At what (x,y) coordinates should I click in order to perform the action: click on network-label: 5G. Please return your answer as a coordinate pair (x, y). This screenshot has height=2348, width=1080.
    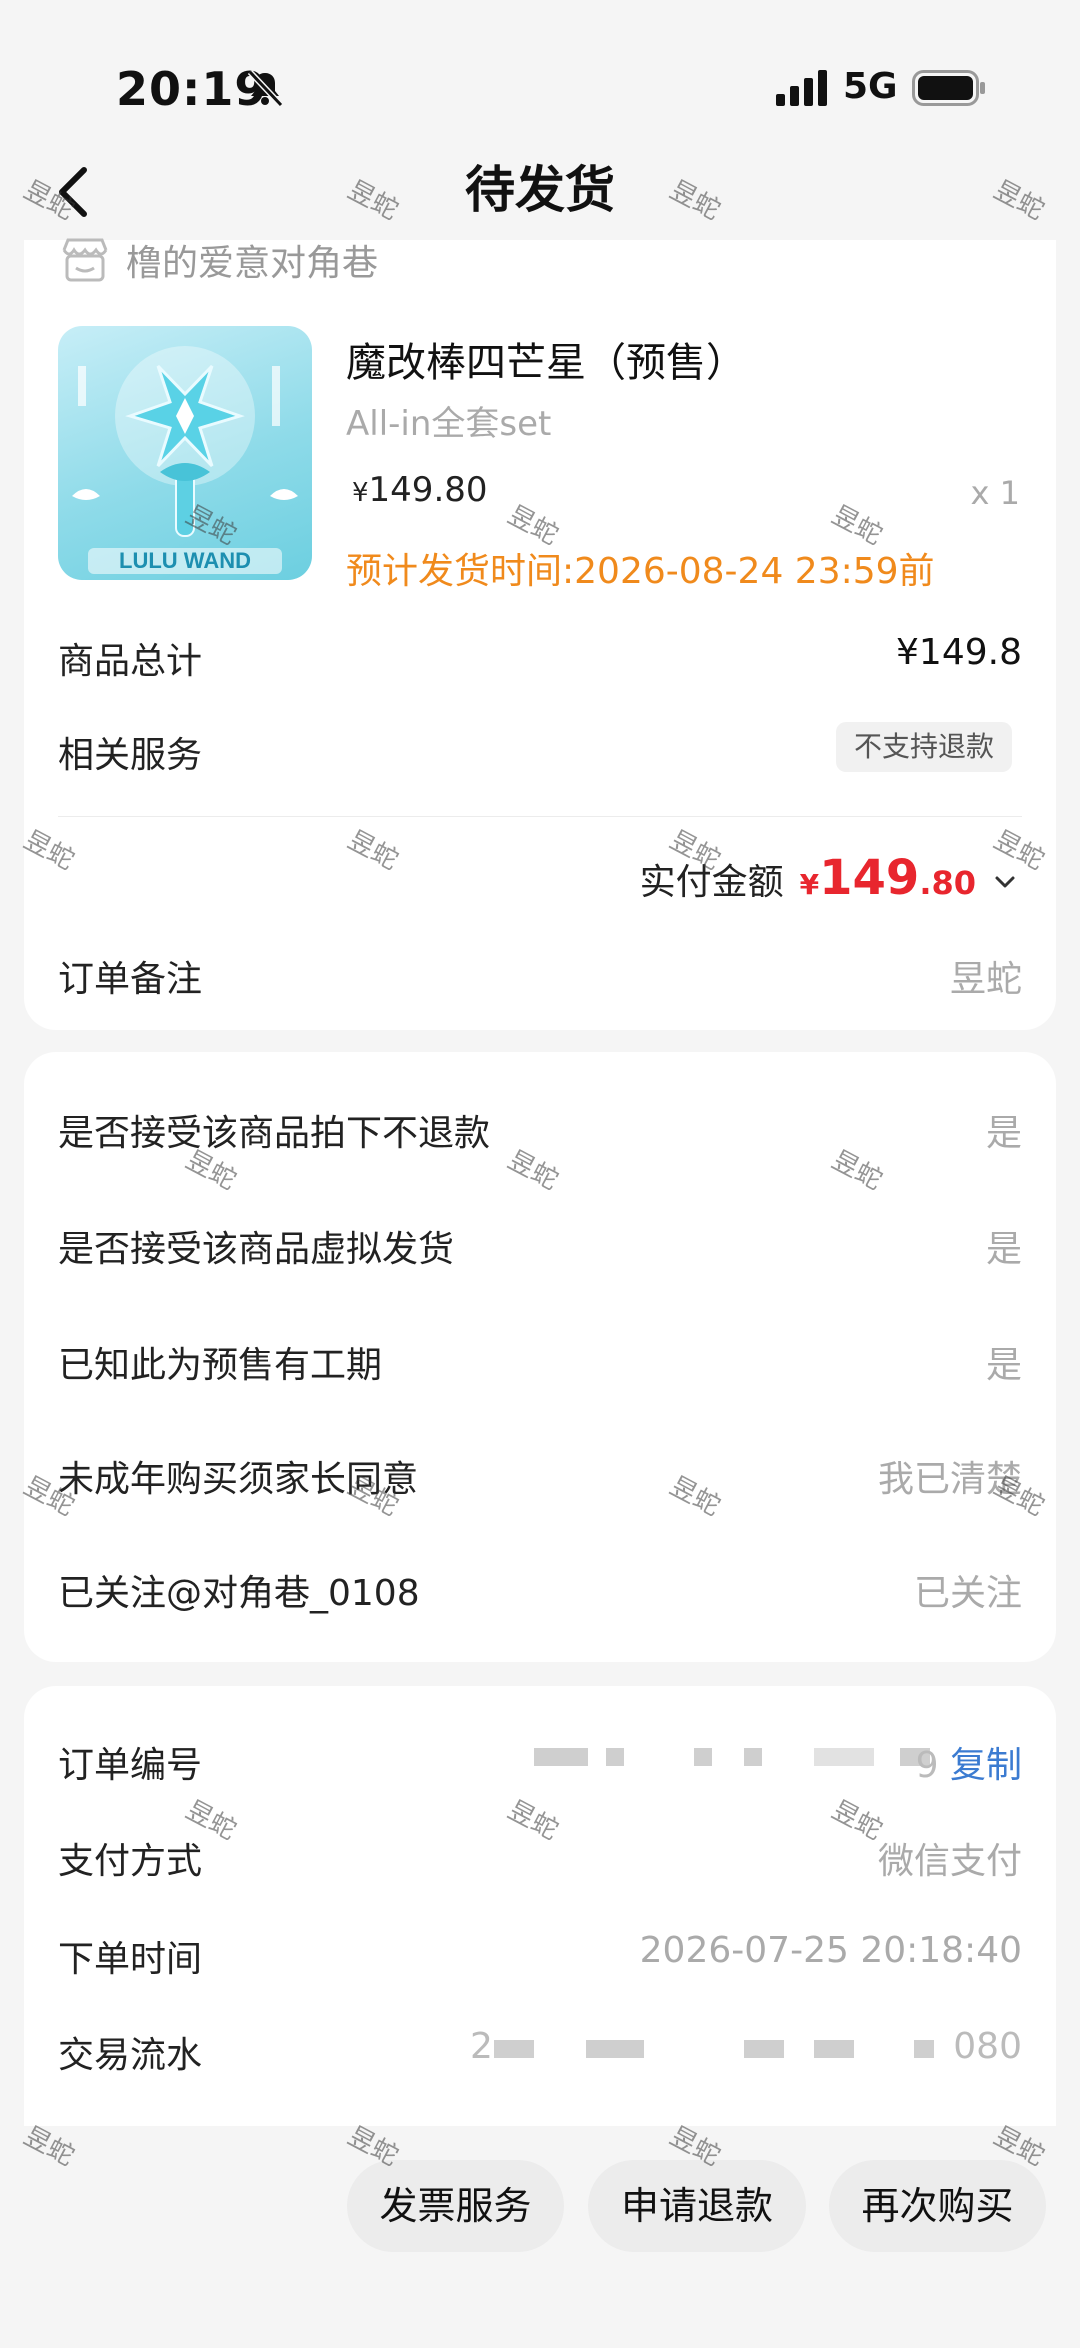
    Looking at the image, I should click on (870, 86).